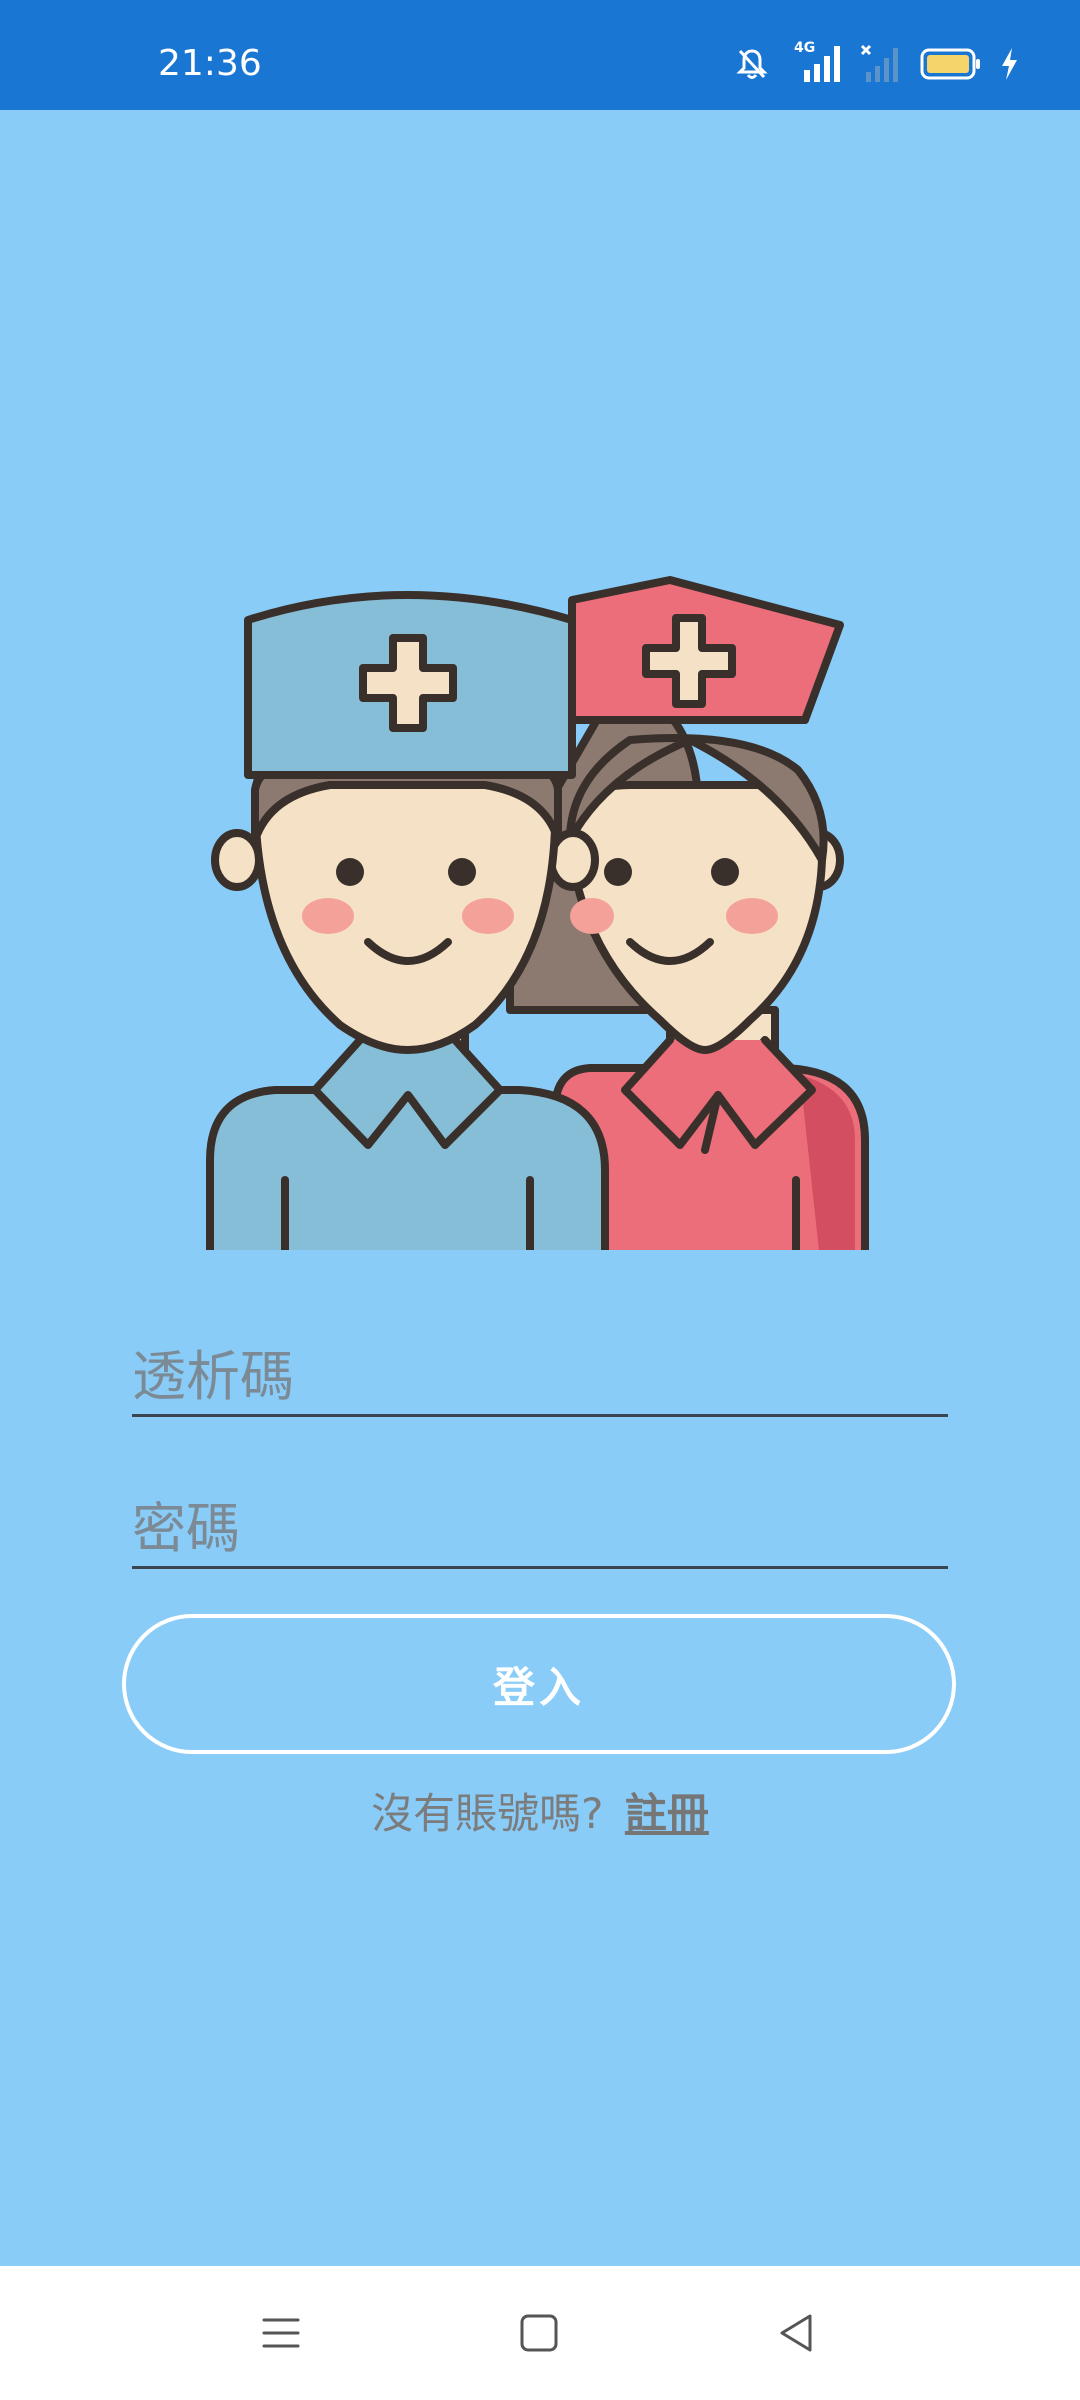 The width and height of the screenshot is (1080, 2400). I want to click on dialysis-code-input, so click(540, 1376).